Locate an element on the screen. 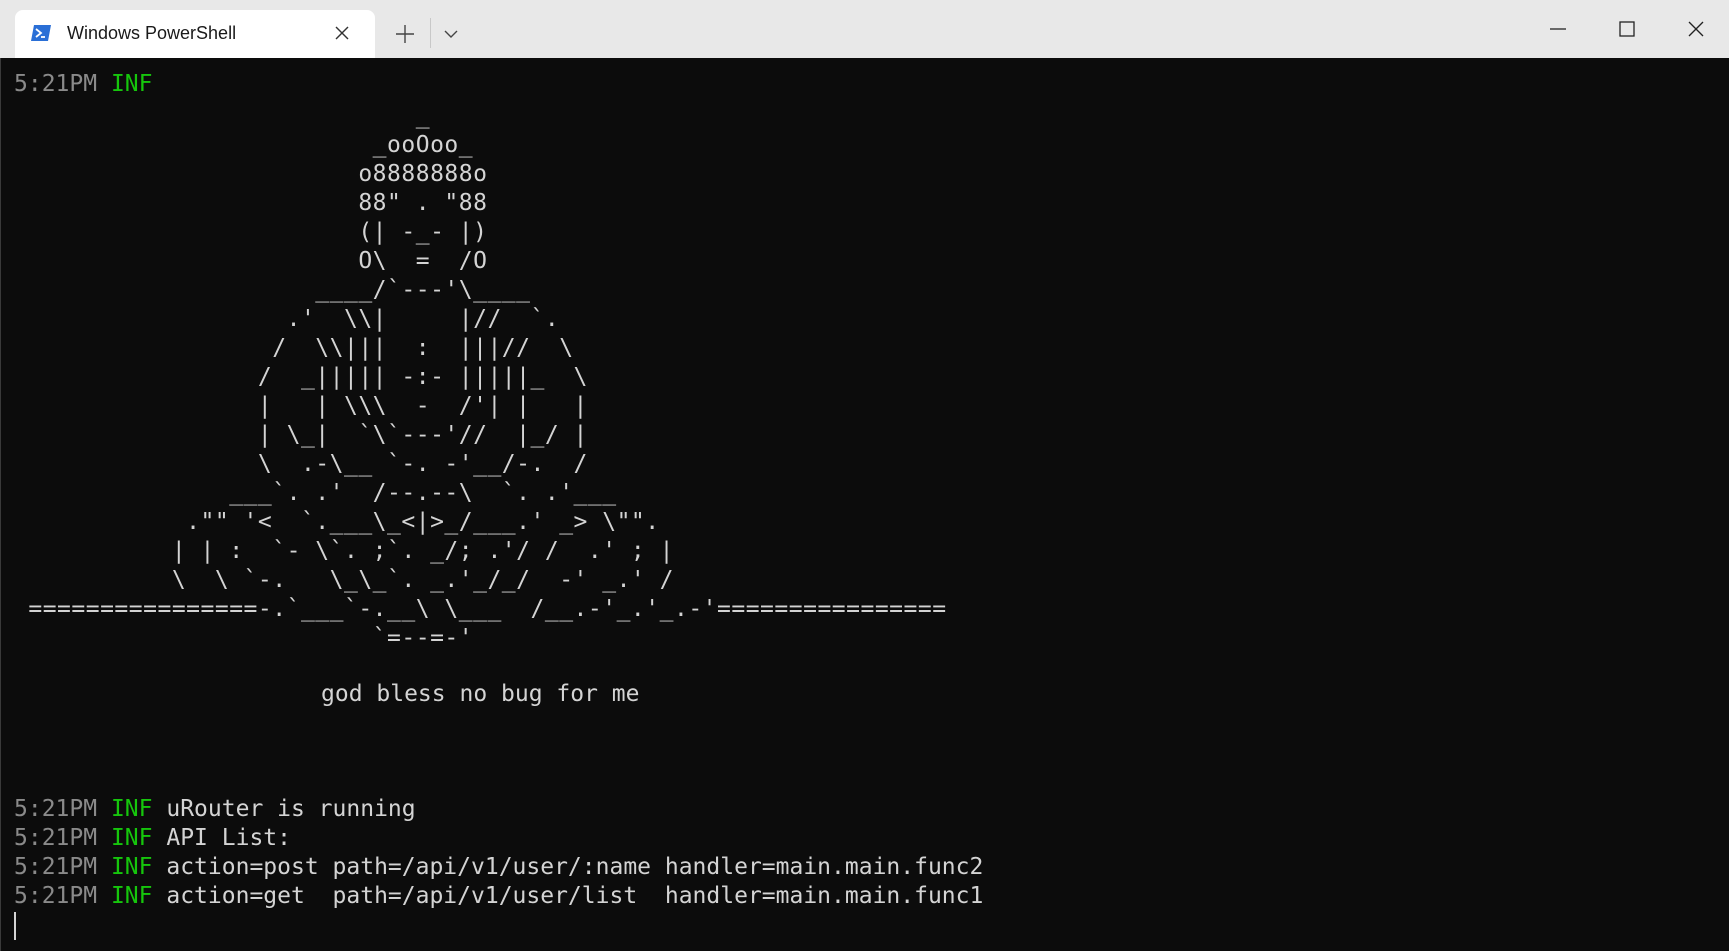  log-line: 5:21PM INF uRouter is running is located at coordinates (215, 809).